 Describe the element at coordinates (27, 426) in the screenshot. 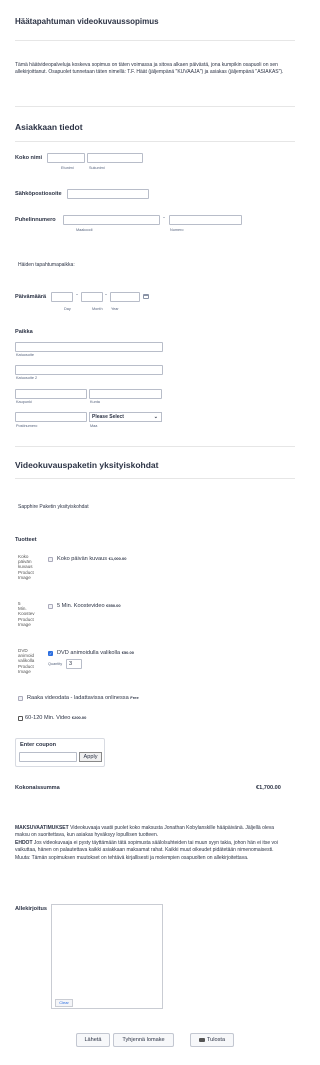

I see `postcode-sublabel: Postinumero` at that location.